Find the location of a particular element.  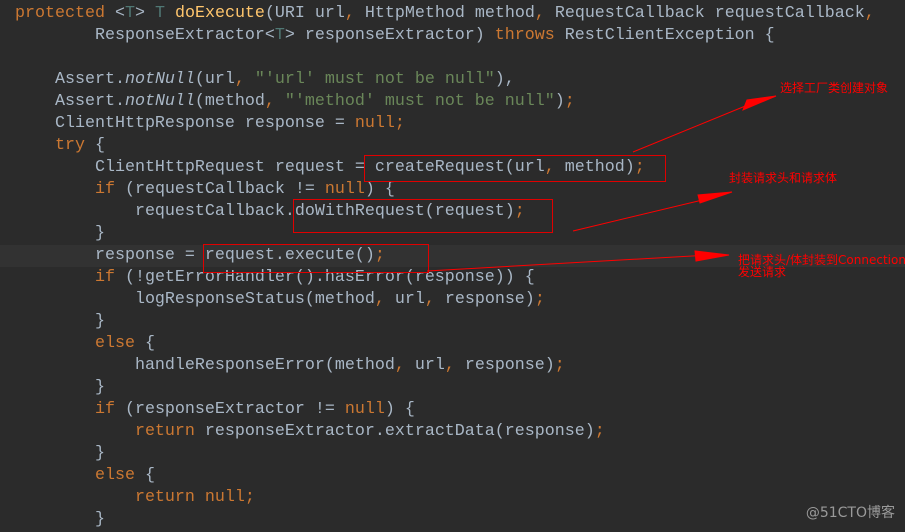

annotation-connection-line2: 发送请求 is located at coordinates (762, 272).